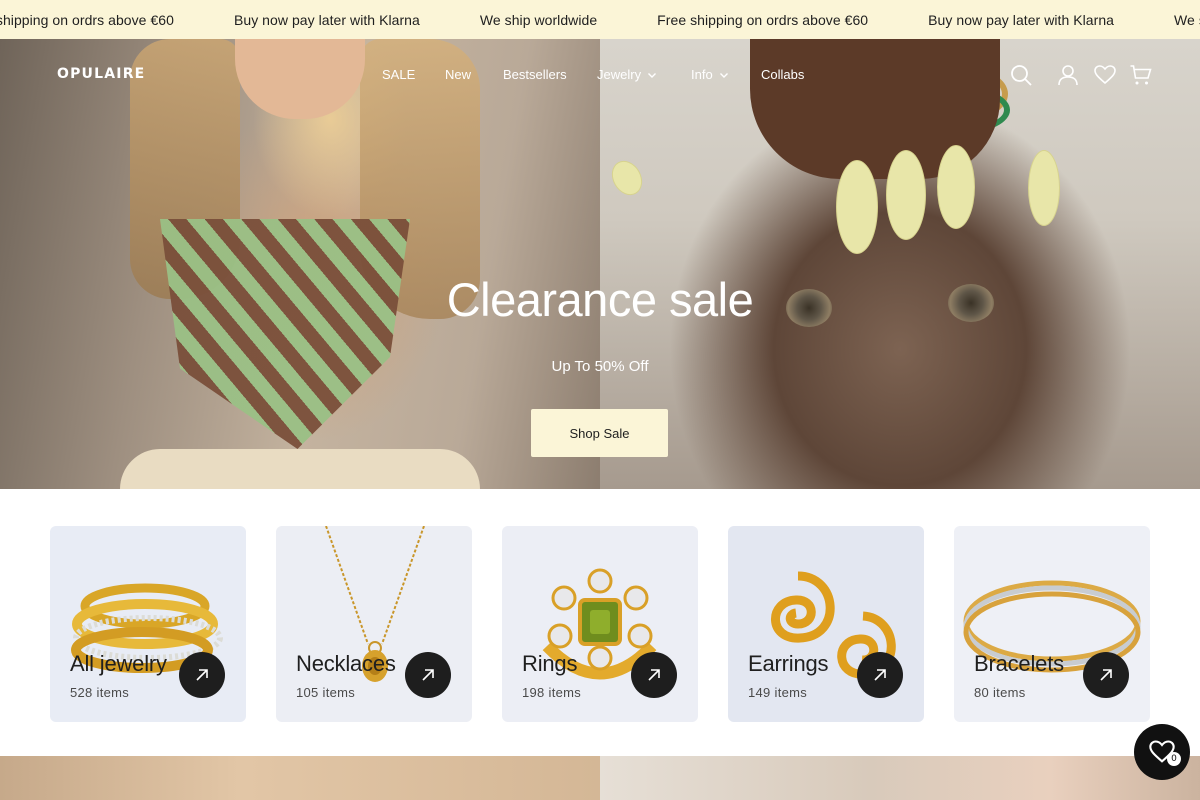 The height and width of the screenshot is (800, 1200). I want to click on nav-item-bestsellers: Bestsellers, so click(535, 74).